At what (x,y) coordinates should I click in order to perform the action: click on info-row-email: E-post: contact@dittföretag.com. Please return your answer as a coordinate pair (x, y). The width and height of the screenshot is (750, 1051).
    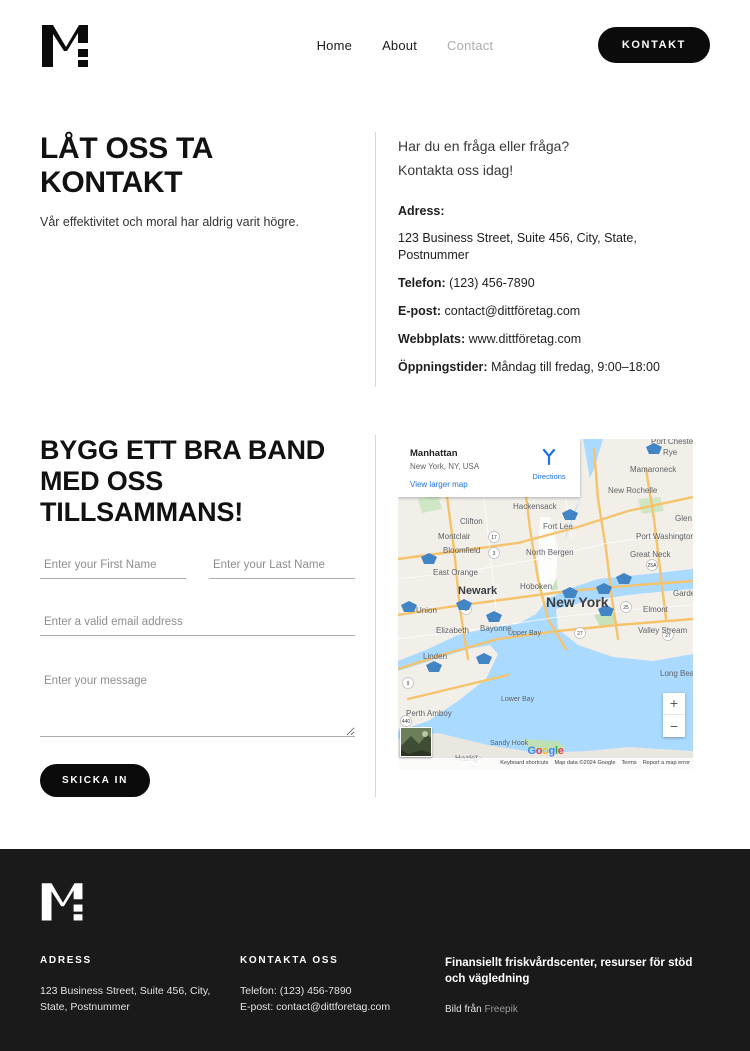
    Looking at the image, I should click on (554, 311).